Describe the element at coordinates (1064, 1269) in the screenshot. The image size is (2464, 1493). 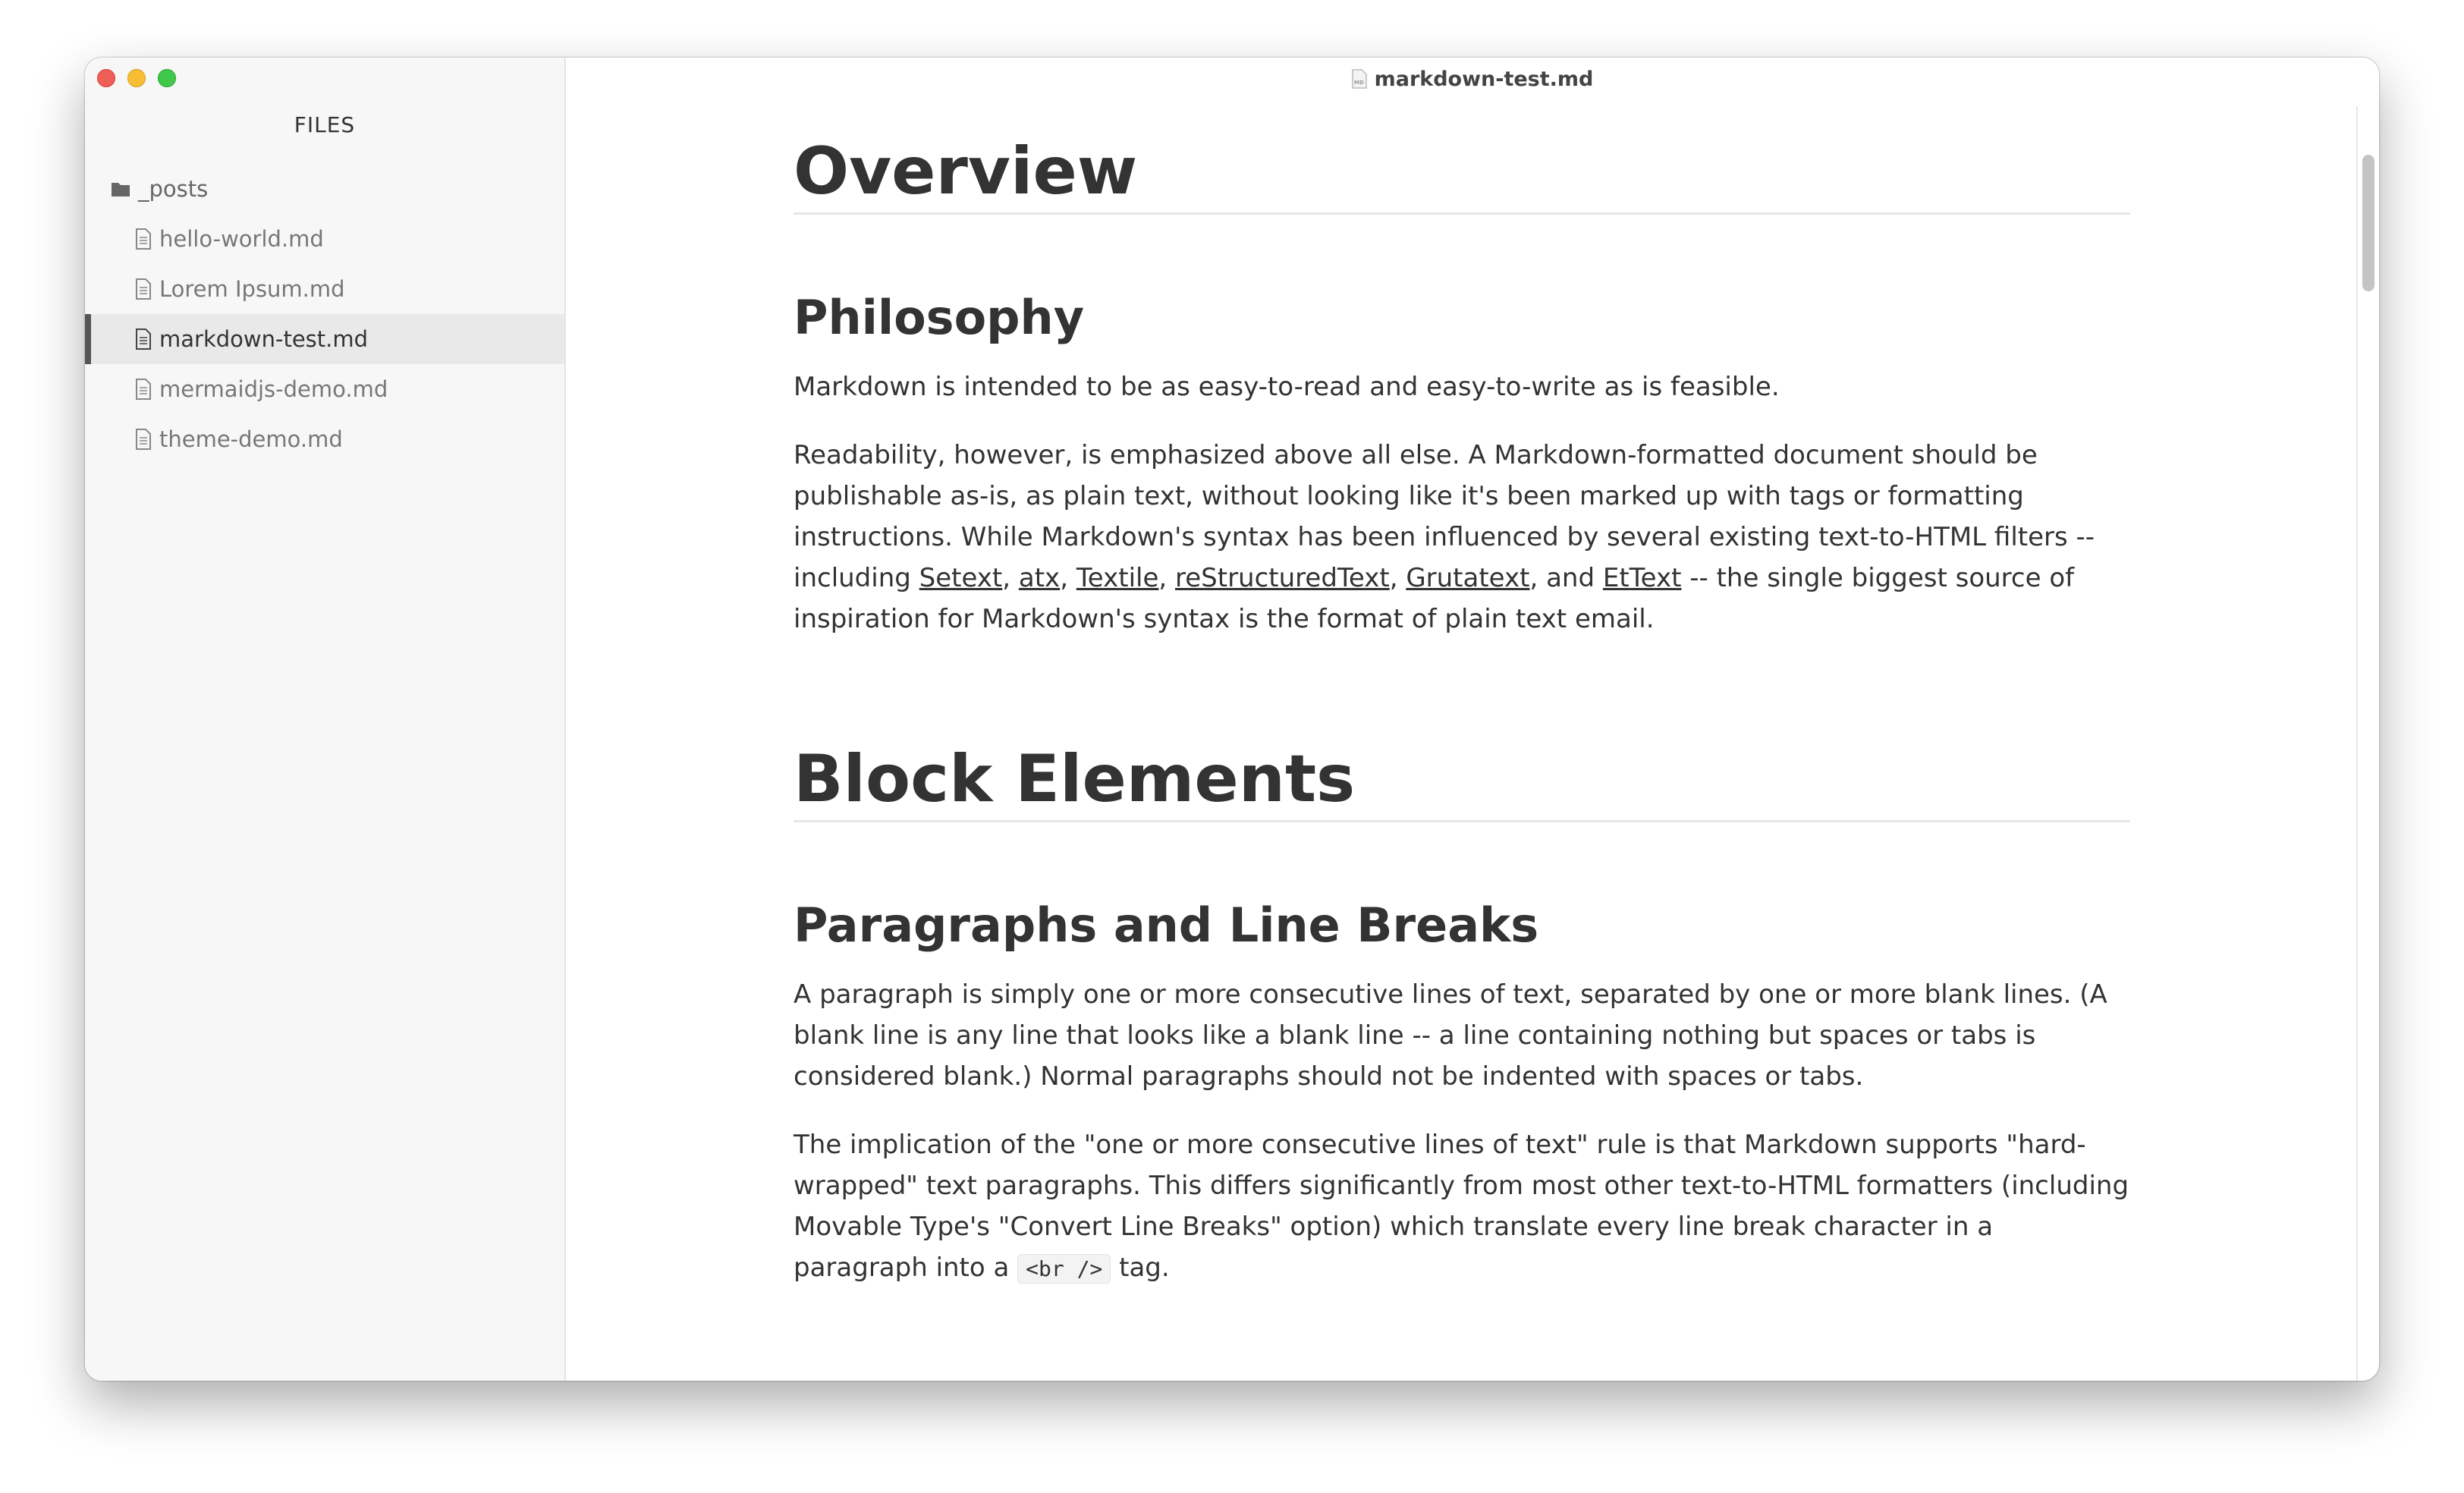
I see `inline-code-br: <br />` at that location.